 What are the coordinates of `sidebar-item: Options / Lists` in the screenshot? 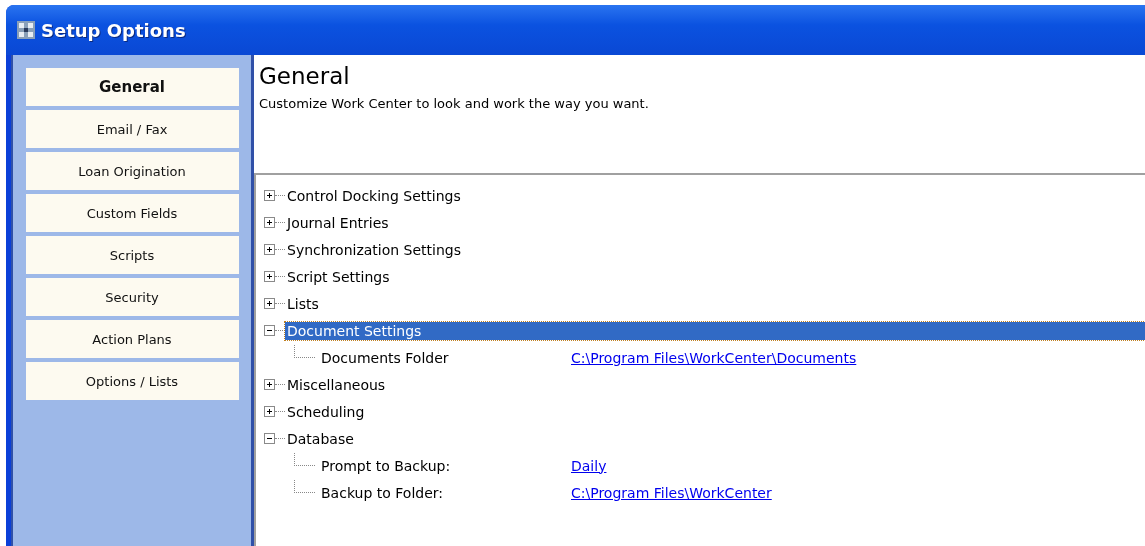 It's located at (132, 381).